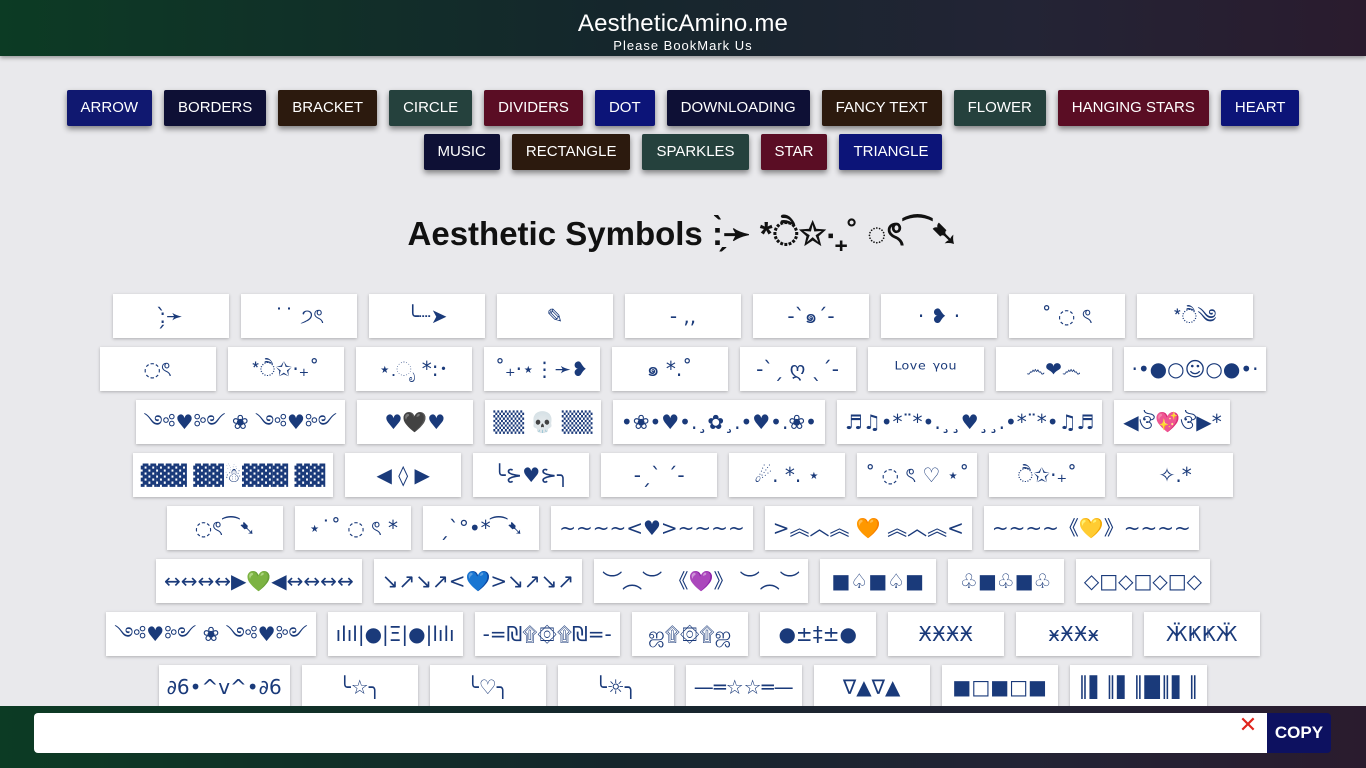 Image resolution: width=1366 pixels, height=768 pixels. What do you see at coordinates (109, 108) in the screenshot?
I see `category-button-arrow: ARROW` at bounding box center [109, 108].